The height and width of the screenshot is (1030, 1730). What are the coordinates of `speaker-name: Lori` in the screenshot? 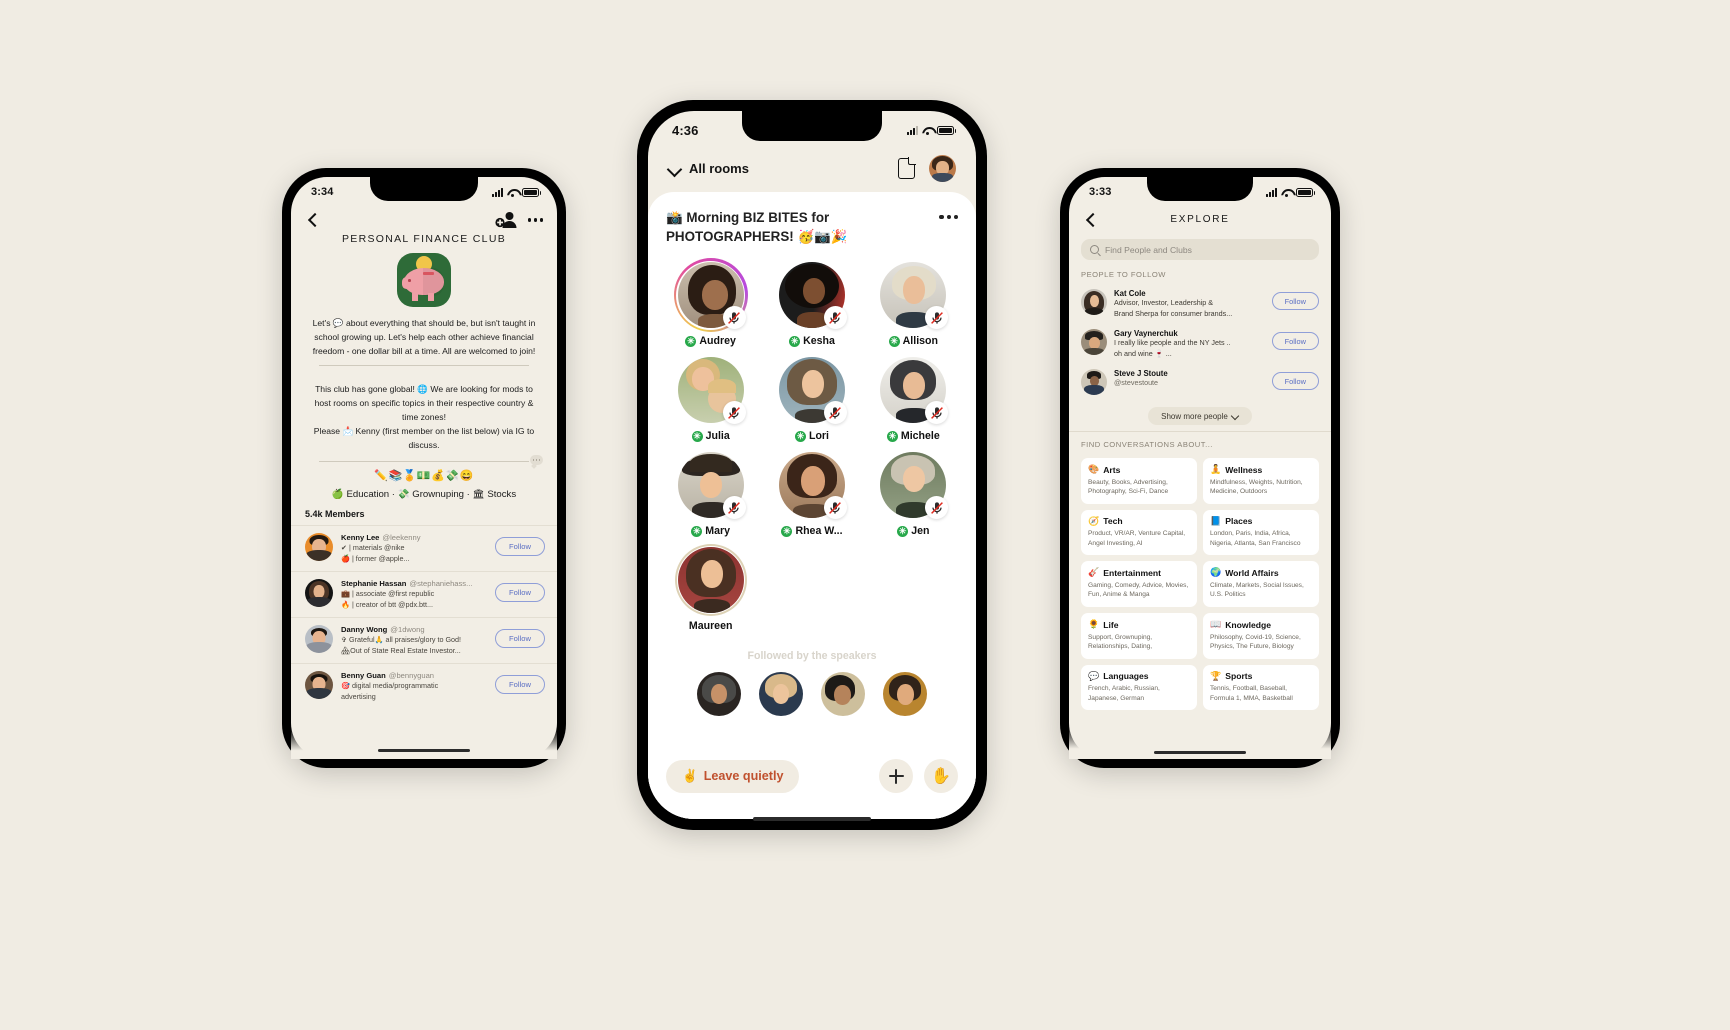 It's located at (818, 436).